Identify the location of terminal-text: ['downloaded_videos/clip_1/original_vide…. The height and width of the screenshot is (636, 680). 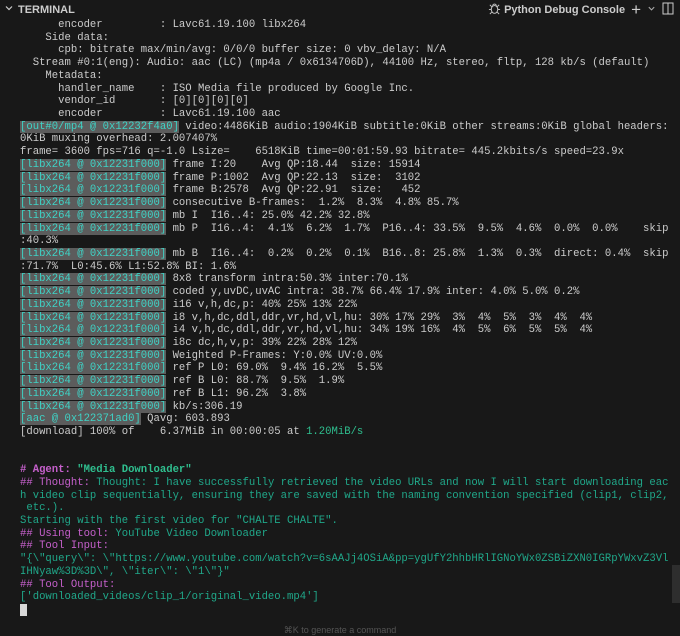
(169, 597).